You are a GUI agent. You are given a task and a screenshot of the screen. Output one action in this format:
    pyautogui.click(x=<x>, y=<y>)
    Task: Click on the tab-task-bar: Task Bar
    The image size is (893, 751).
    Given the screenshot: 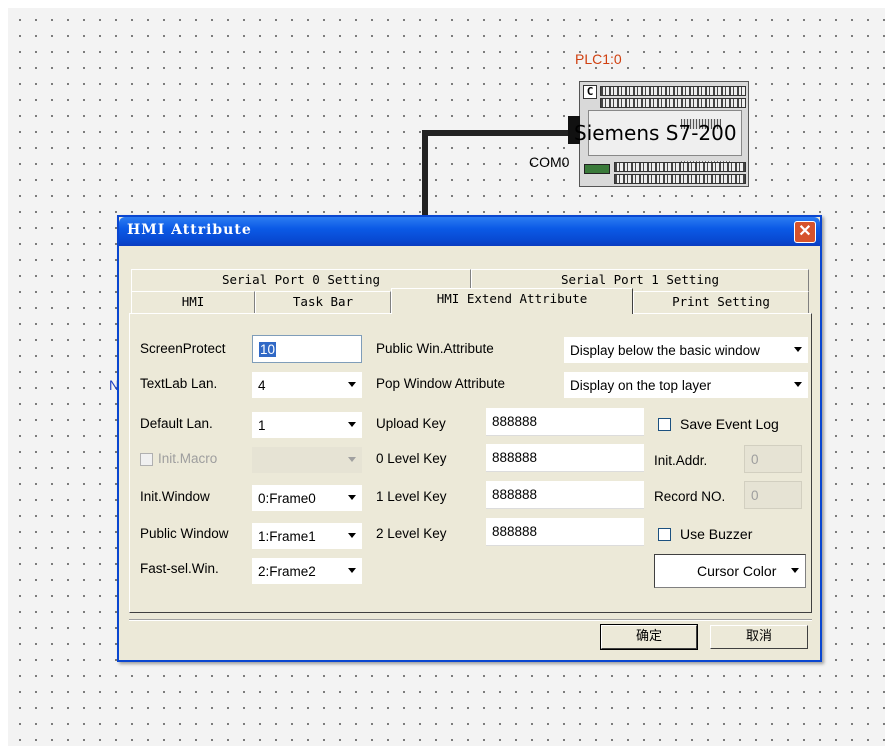 What is the action you would take?
    pyautogui.click(x=323, y=302)
    